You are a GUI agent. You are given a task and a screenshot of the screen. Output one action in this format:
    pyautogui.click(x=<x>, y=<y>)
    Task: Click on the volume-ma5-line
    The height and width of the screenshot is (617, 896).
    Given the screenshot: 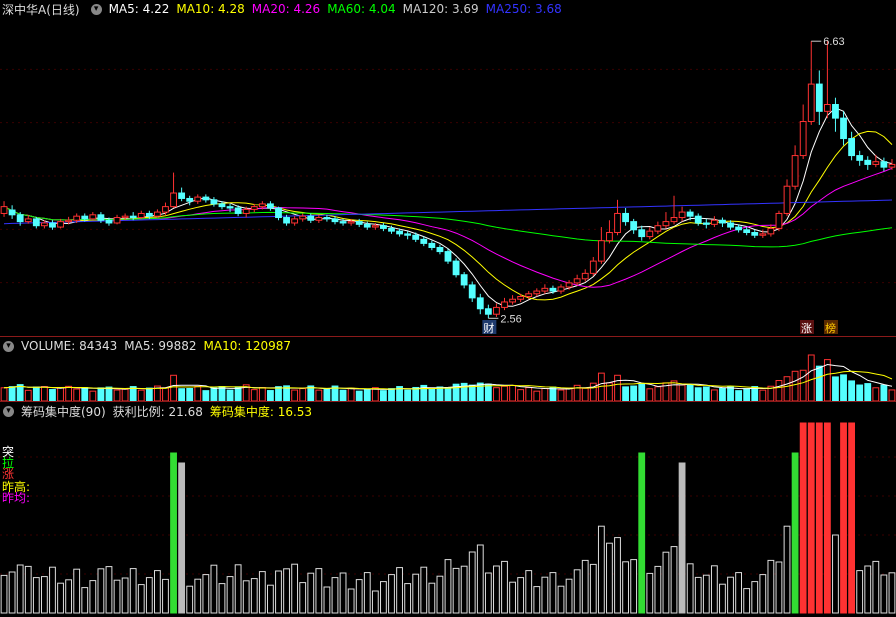 What is the action you would take?
    pyautogui.click(x=448, y=376)
    